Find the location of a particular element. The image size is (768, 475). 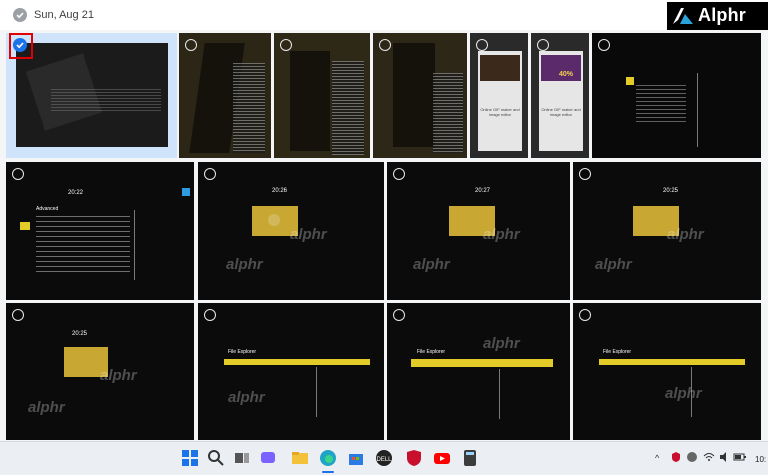

sale-badge: 40% is located at coordinates (566, 74).